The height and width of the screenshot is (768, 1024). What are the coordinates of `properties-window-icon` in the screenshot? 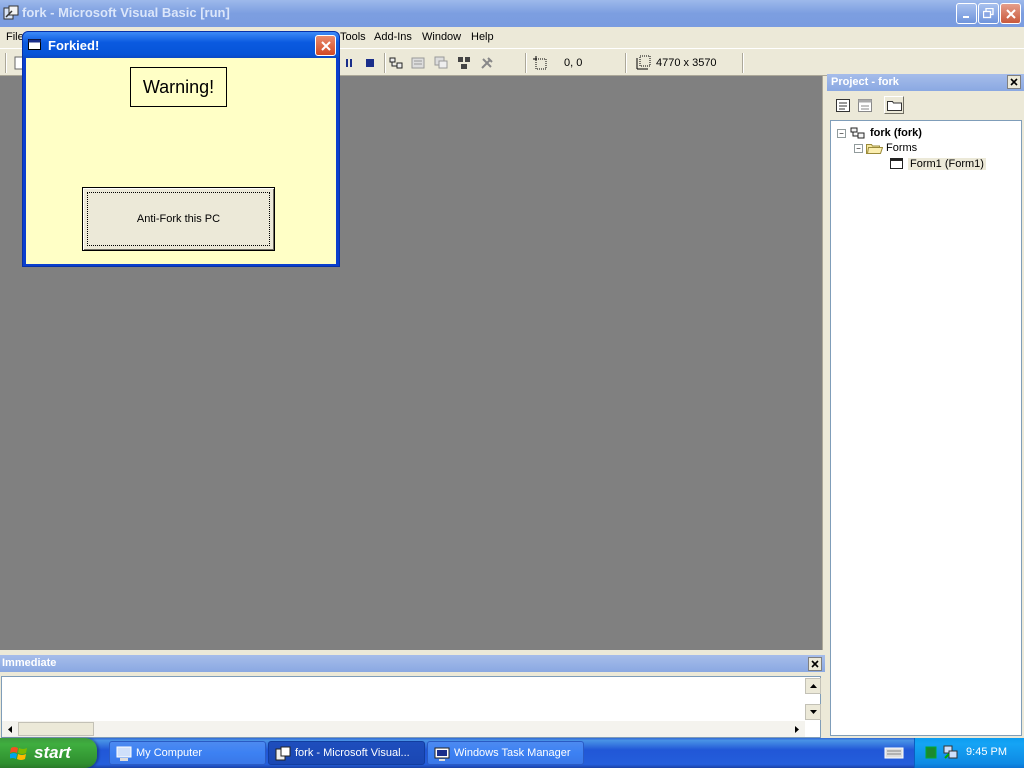 It's located at (418, 63).